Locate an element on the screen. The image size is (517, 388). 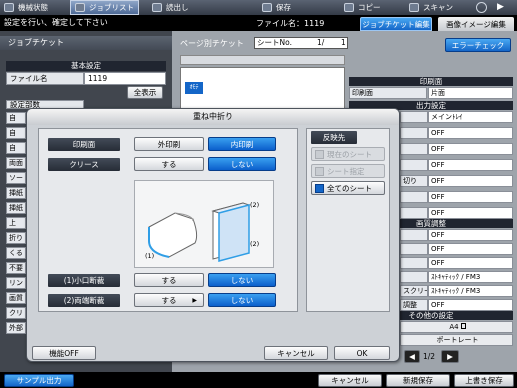
apply-specified-sheet-button: シート指定 is located at coordinates (348, 171).